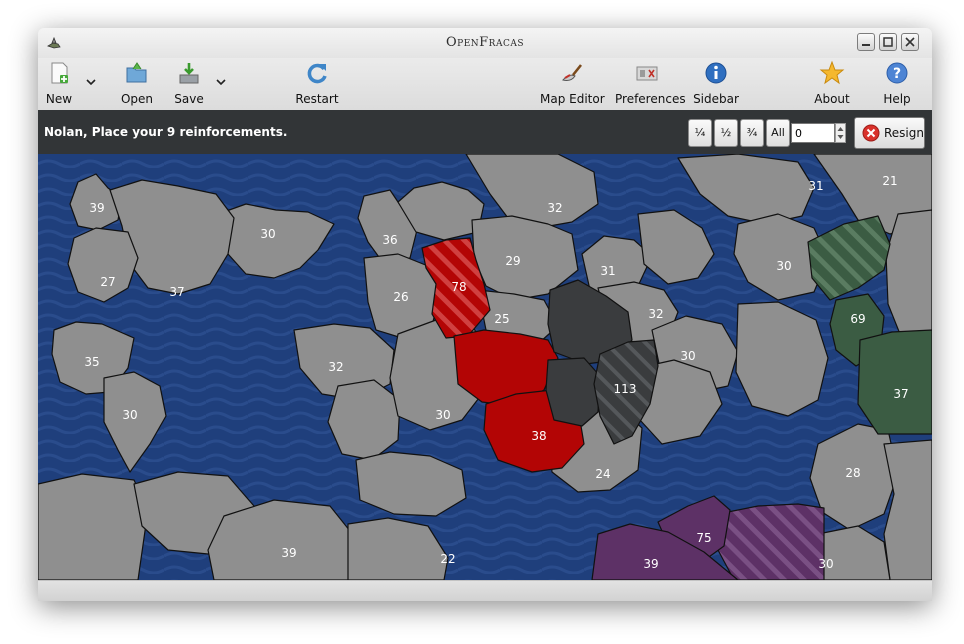  What do you see at coordinates (317, 73) in the screenshot?
I see `restart-icon` at bounding box center [317, 73].